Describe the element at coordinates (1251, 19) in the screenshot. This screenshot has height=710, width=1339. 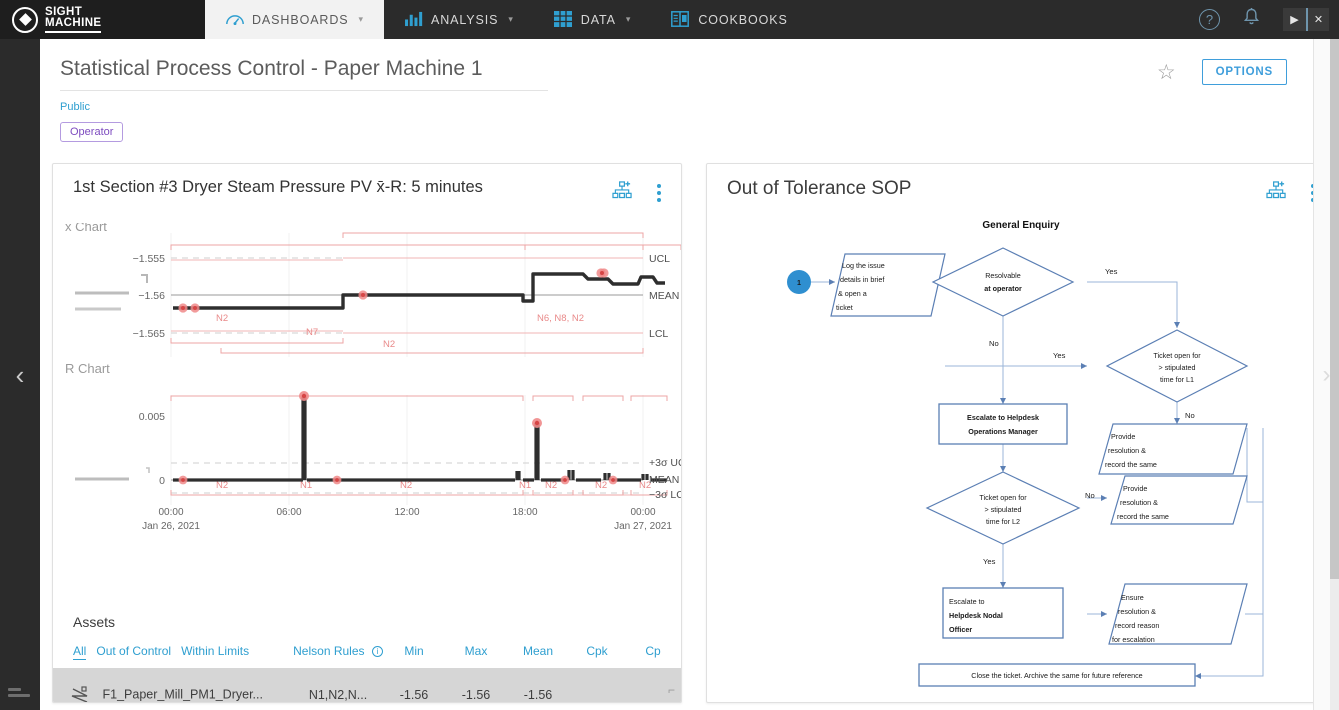
I see `bell-icon` at that location.